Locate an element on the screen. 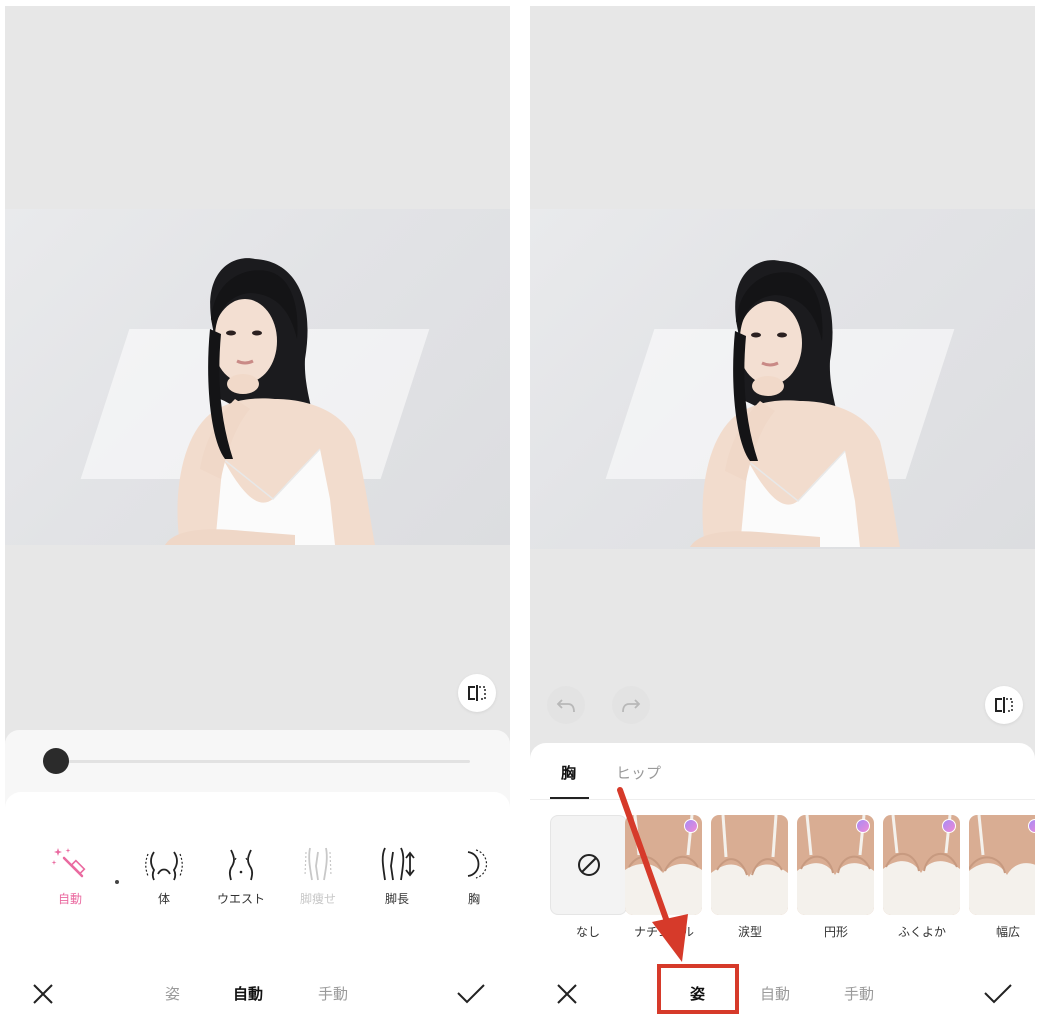 This screenshot has height=1032, width=1050. preset-label: ふくよか is located at coordinates (921, 932).